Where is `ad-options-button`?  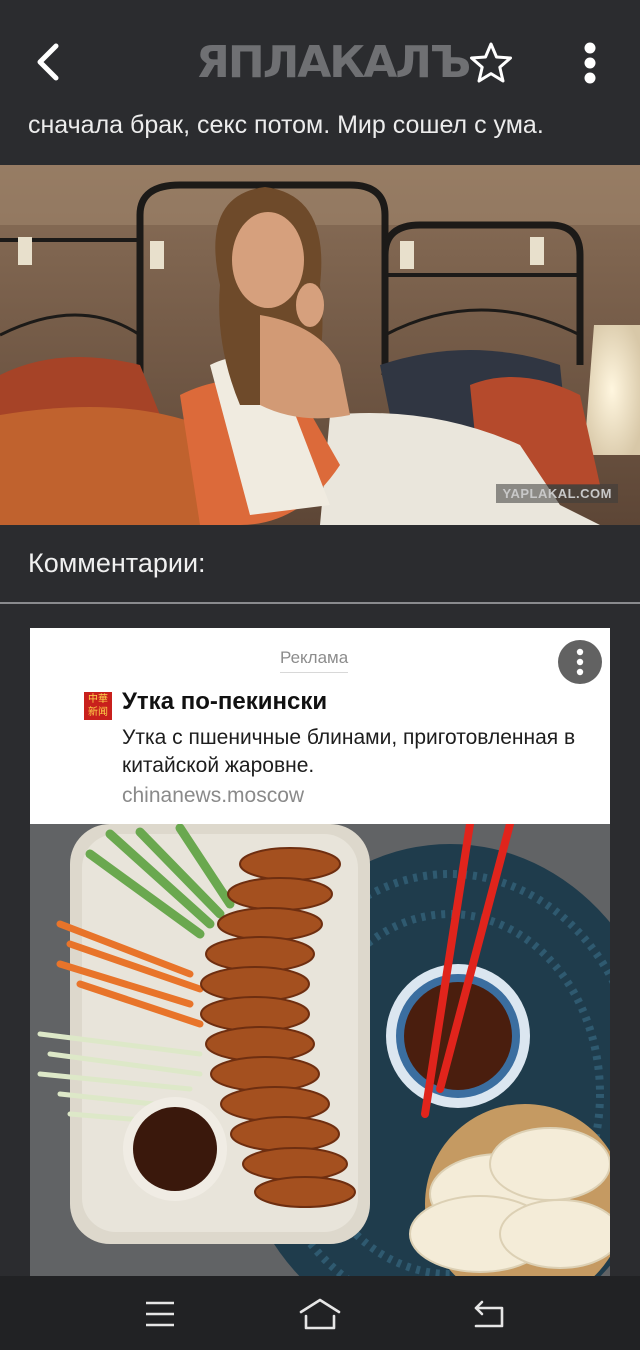
ad-options-button is located at coordinates (580, 662).